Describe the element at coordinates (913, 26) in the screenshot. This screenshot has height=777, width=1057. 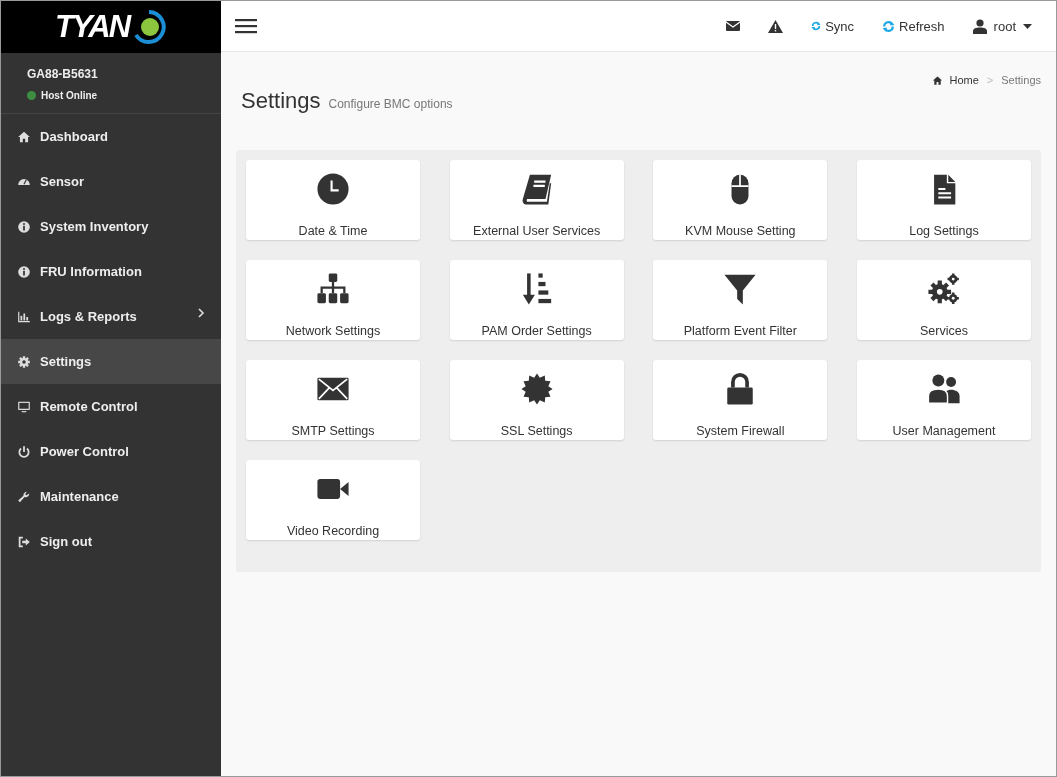
I see `refresh-button: Refresh` at that location.